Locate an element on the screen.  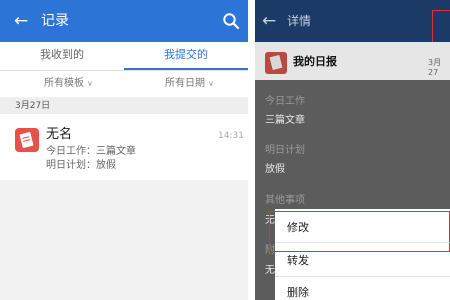
menu-item-edit: 修改 is located at coordinates (298, 228).